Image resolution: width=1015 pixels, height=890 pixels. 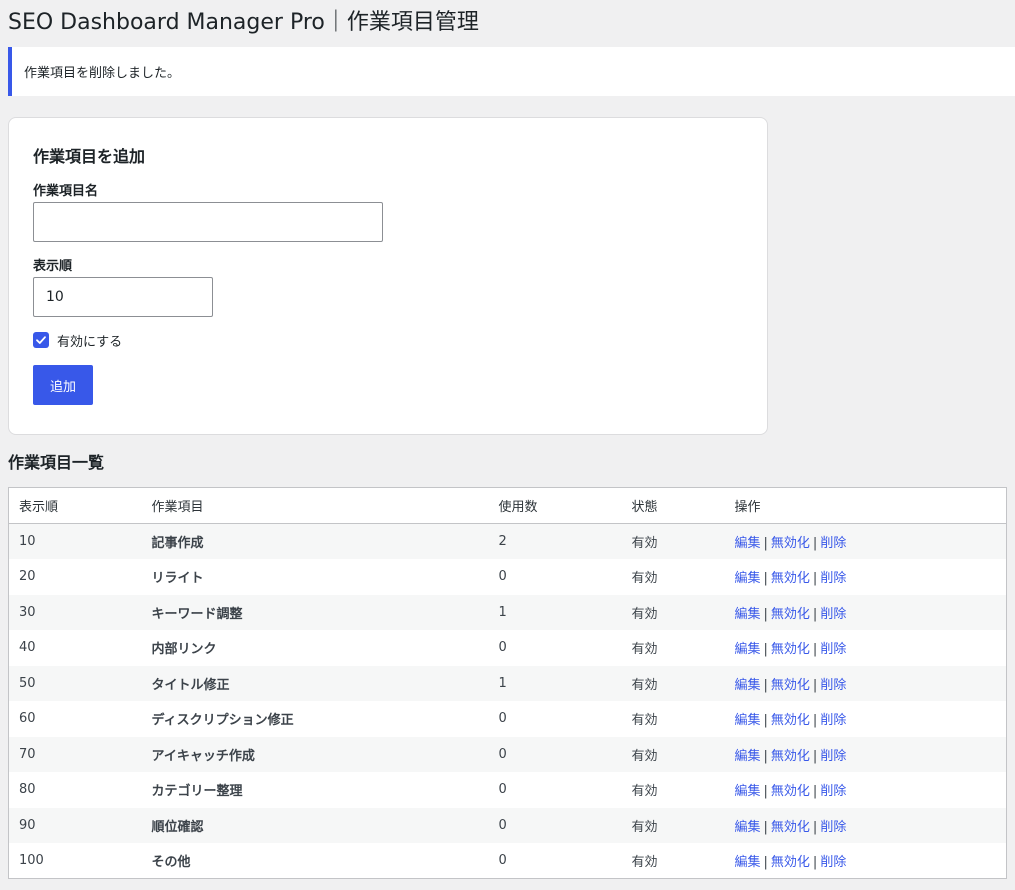 I want to click on cell-order: 90, so click(x=27, y=825).